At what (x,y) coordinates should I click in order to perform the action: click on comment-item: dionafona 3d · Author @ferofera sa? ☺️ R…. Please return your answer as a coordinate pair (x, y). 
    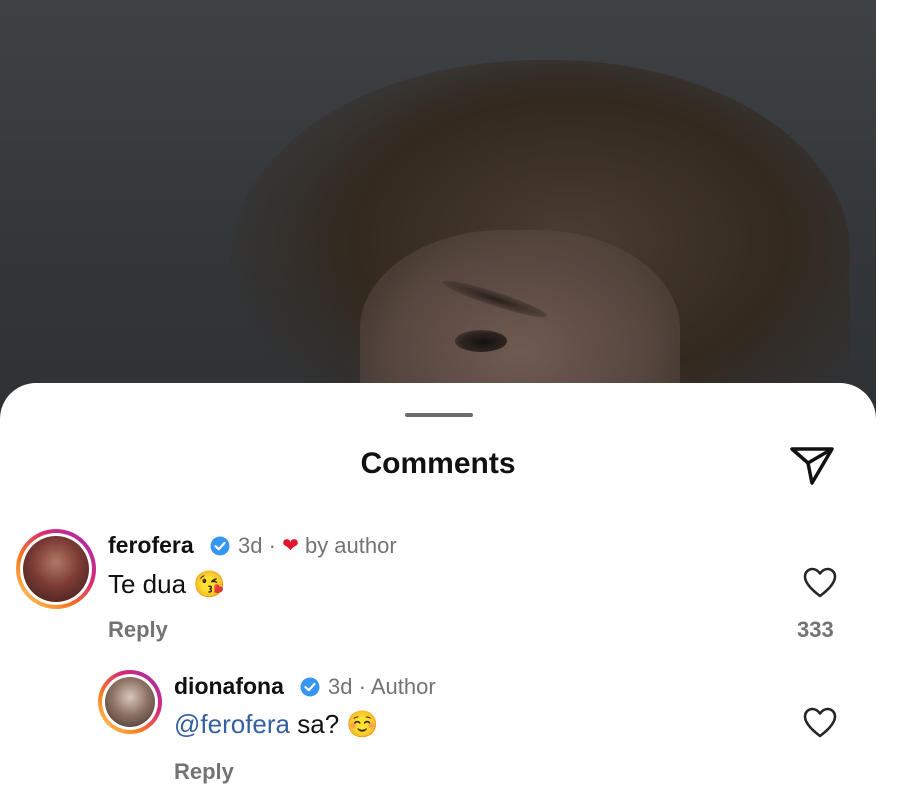
    Looking at the image, I should click on (438, 725).